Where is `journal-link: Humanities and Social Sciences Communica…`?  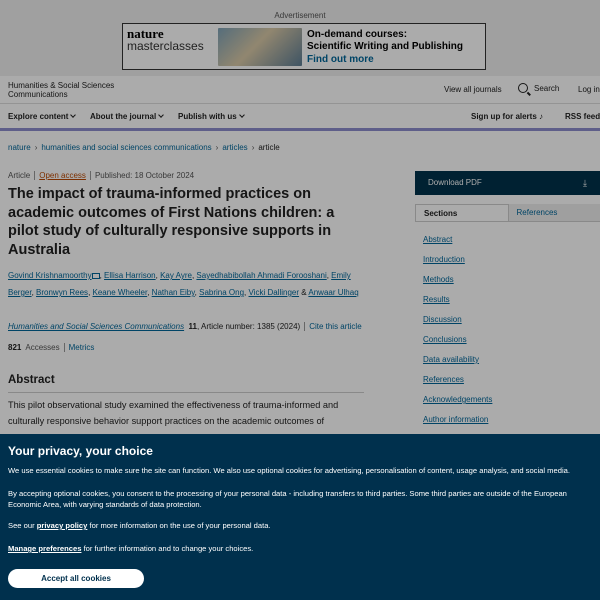 journal-link: Humanities and Social Sciences Communica… is located at coordinates (96, 326).